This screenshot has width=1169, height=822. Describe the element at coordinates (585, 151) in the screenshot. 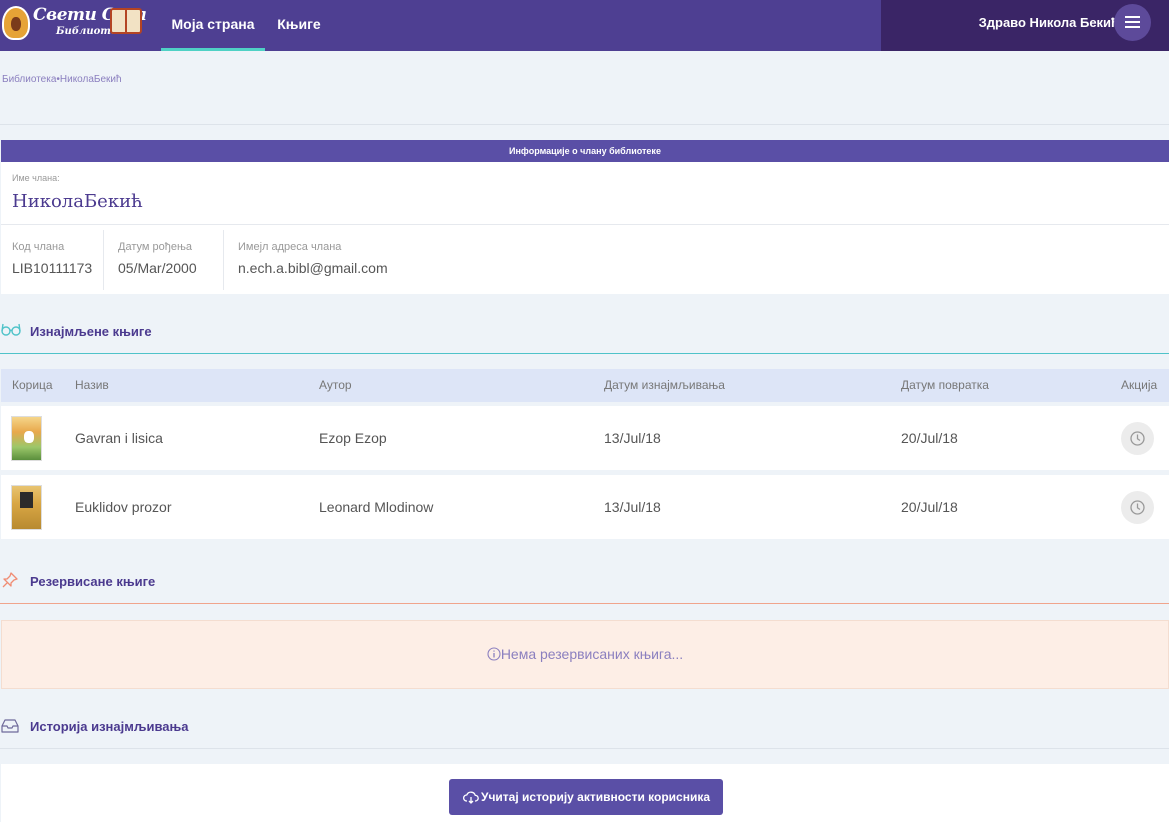

I see `member-card-title: Информације о члану библиотеке` at that location.